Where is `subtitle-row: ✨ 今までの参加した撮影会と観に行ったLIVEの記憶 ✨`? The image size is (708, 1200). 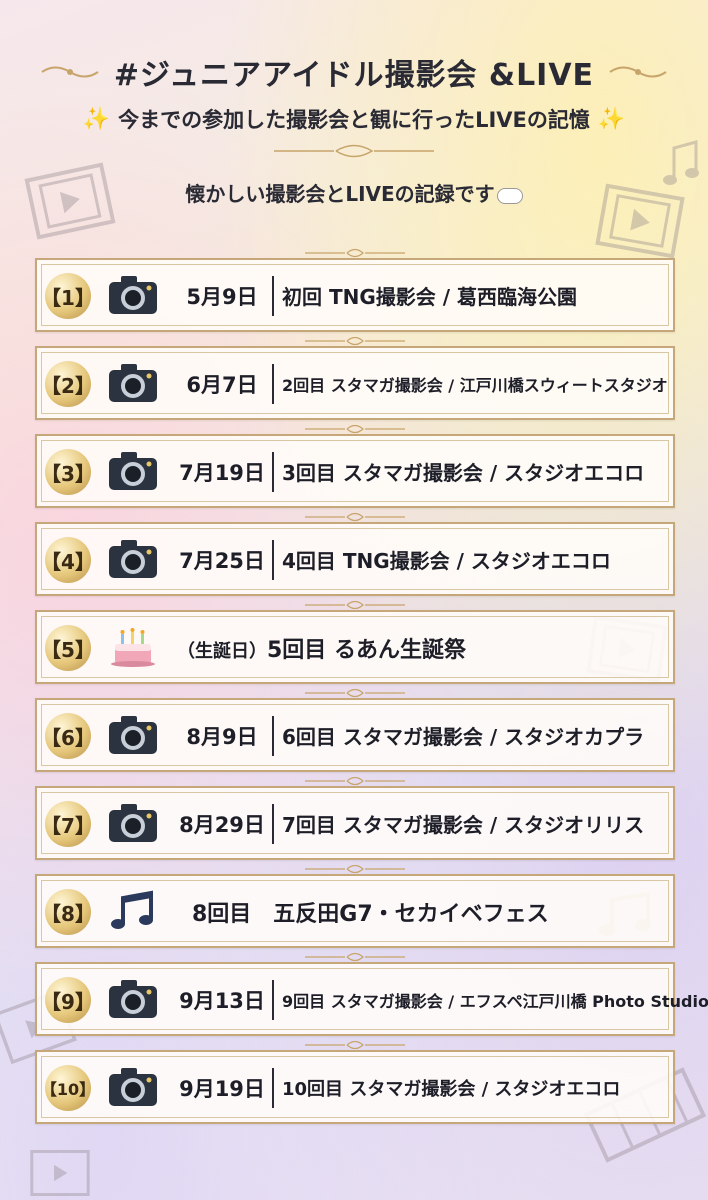
subtitle-row: ✨ 今までの参加した撮影会と観に行ったLIVEの記憶 ✨ is located at coordinates (354, 119).